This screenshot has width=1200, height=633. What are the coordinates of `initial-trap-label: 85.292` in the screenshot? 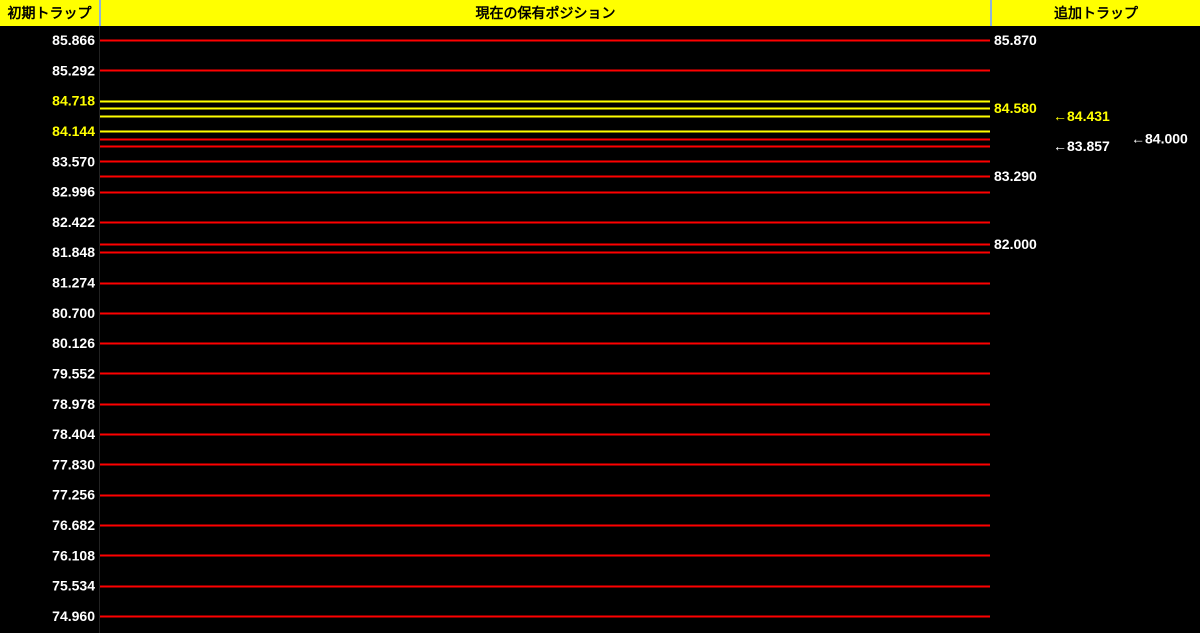 It's located at (73, 70).